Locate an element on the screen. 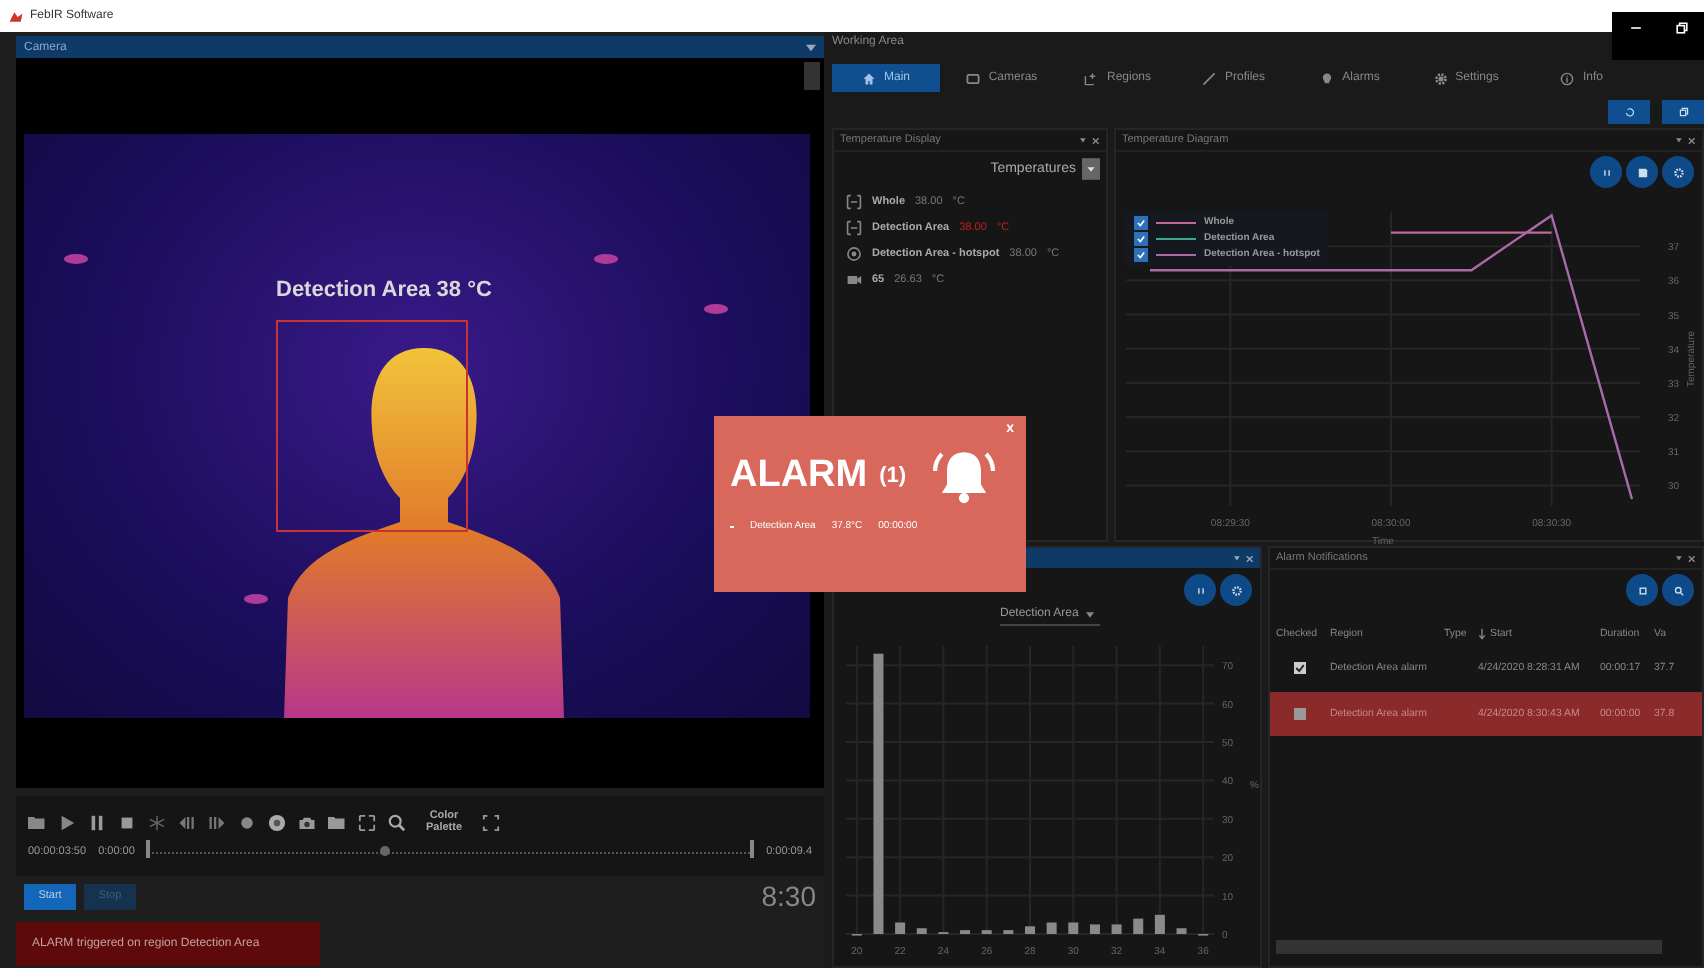  alarm-count: (1) is located at coordinates (893, 476).